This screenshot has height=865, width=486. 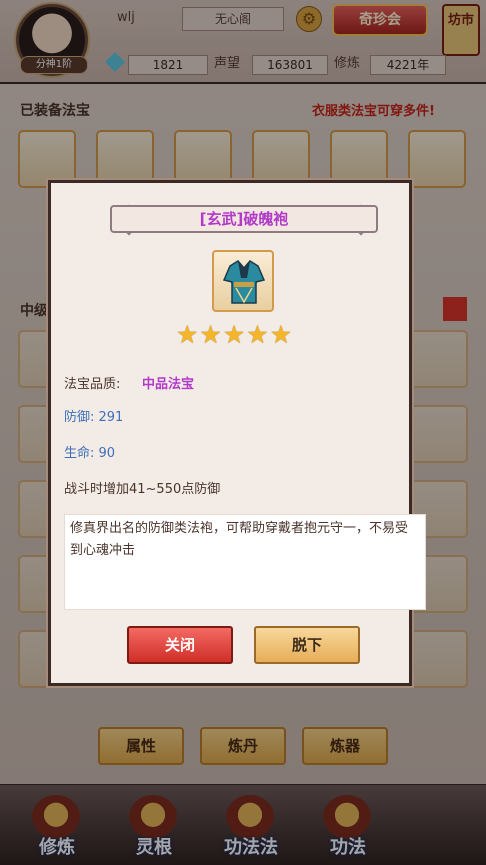 I want to click on quality-label: 法宝品质:, so click(x=92, y=384).